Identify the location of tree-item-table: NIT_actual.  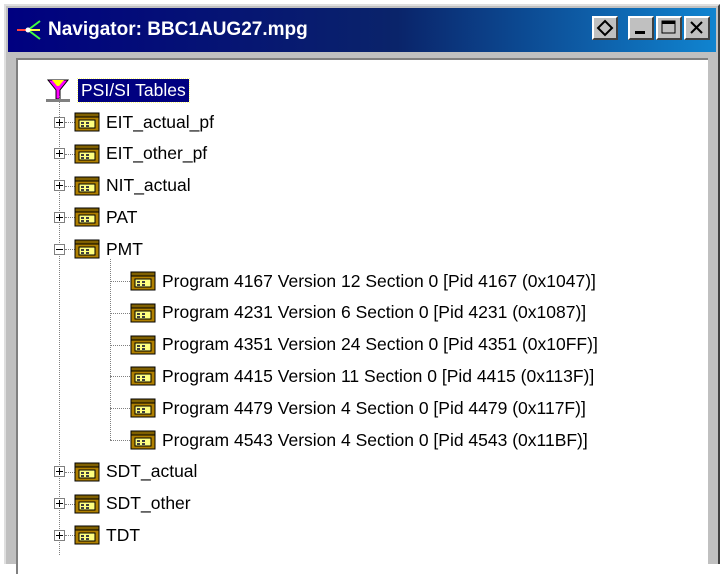
(132, 186).